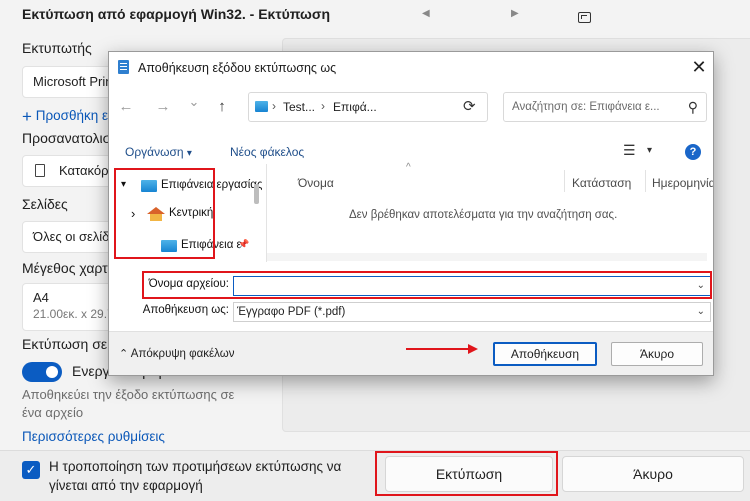 This screenshot has width=750, height=501. I want to click on pane-divider, so click(266, 213).